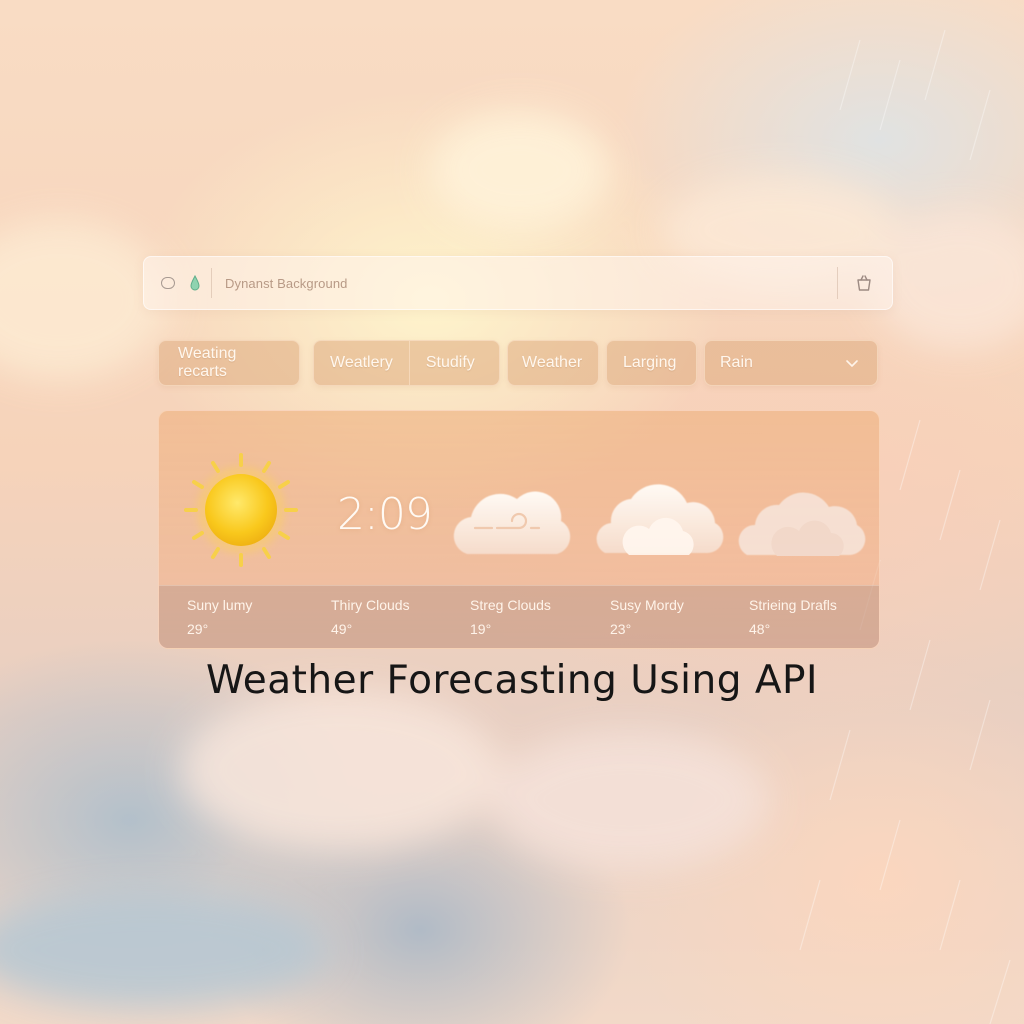 Image resolution: width=1024 pixels, height=1024 pixels. Describe the element at coordinates (518, 283) in the screenshot. I see `search-bar: Dynanst Background` at that location.